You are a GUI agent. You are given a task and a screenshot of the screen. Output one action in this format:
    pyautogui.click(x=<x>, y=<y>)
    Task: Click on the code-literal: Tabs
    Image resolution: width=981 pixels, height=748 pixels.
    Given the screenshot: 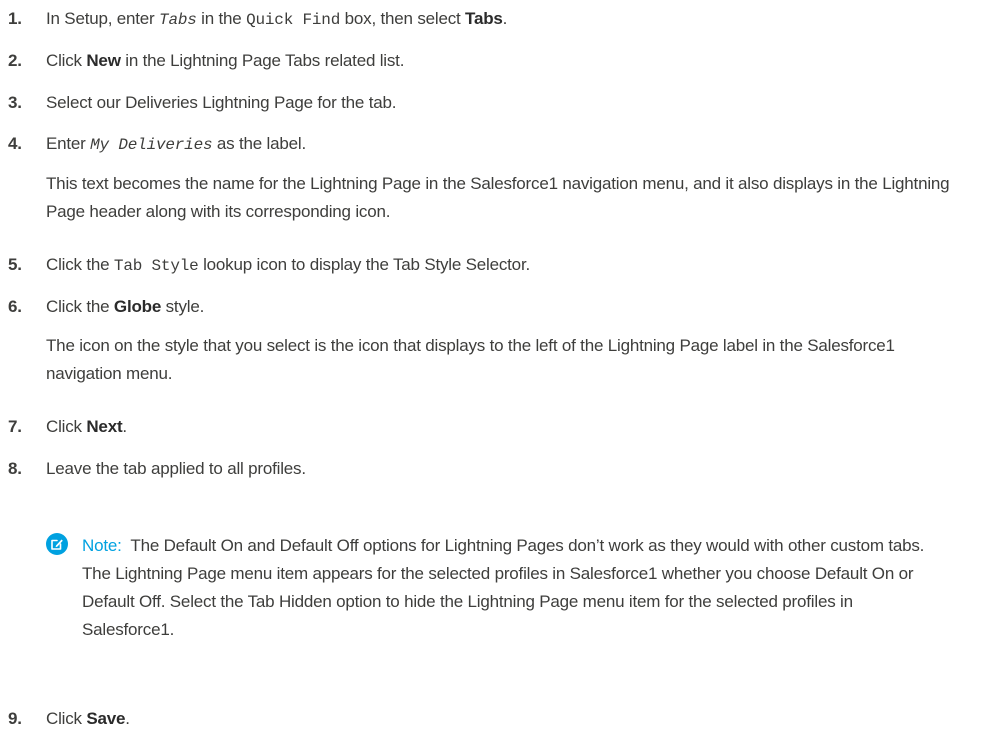 What is the action you would take?
    pyautogui.click(x=178, y=20)
    